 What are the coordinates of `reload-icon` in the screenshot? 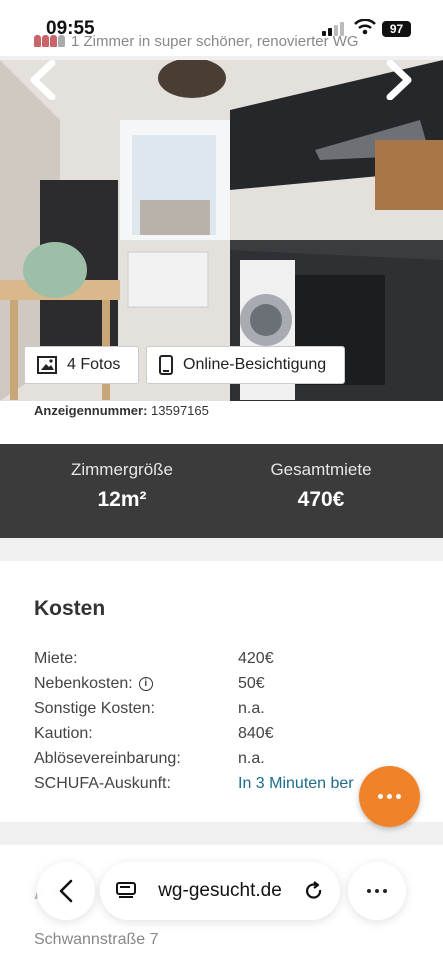 It's located at (314, 891).